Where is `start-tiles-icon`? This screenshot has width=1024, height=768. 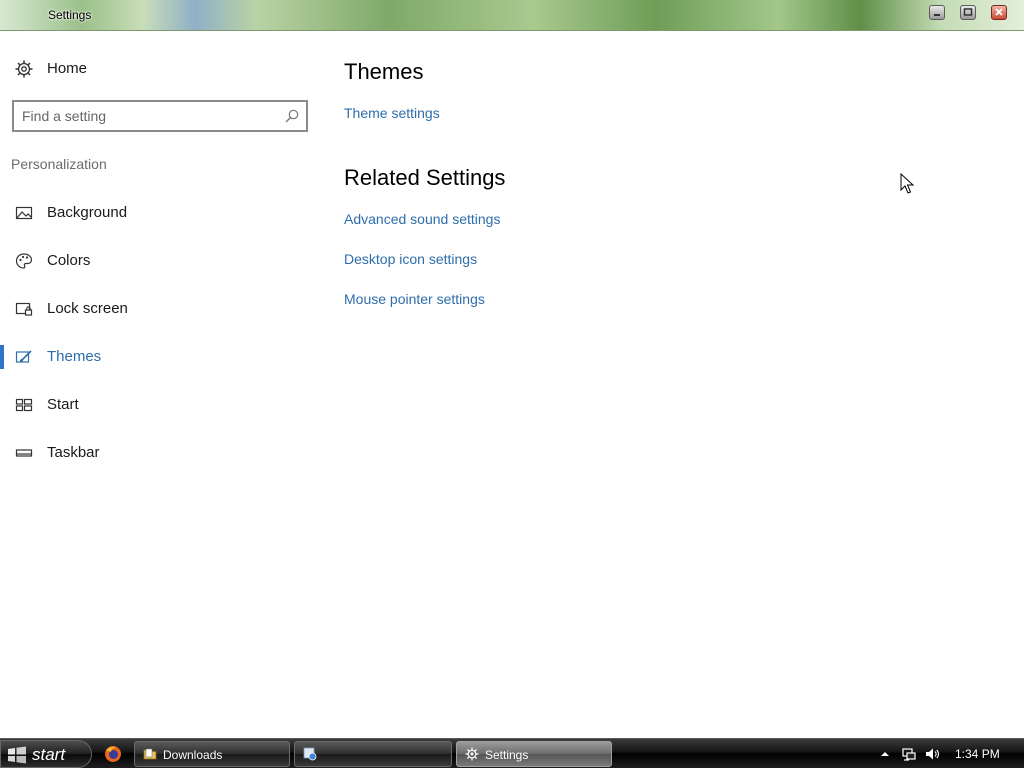
start-tiles-icon is located at coordinates (24, 405).